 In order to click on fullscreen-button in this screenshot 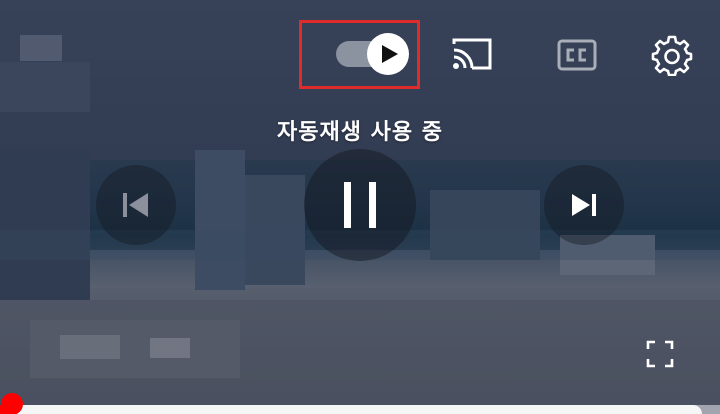, I will do `click(660, 354)`.